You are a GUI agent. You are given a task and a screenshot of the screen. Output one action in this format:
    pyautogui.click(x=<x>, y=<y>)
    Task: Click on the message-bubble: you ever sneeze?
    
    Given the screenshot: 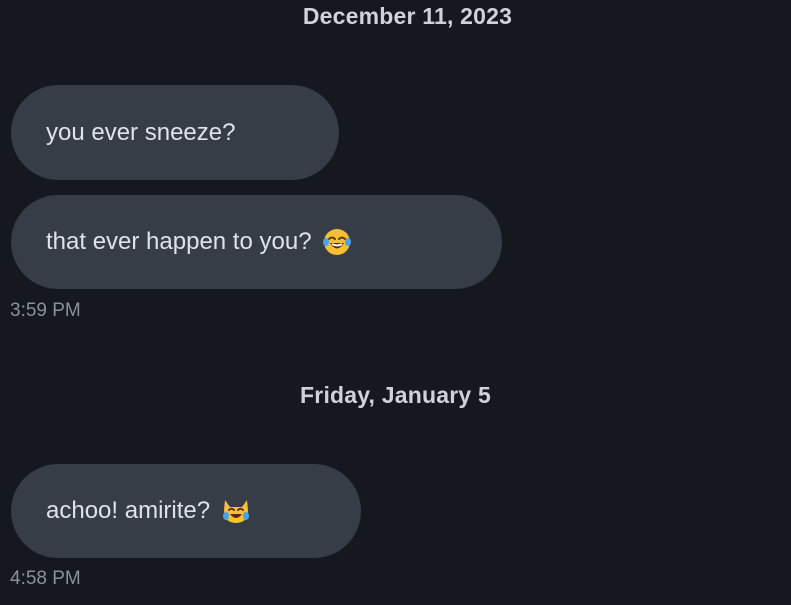 What is the action you would take?
    pyautogui.click(x=175, y=132)
    